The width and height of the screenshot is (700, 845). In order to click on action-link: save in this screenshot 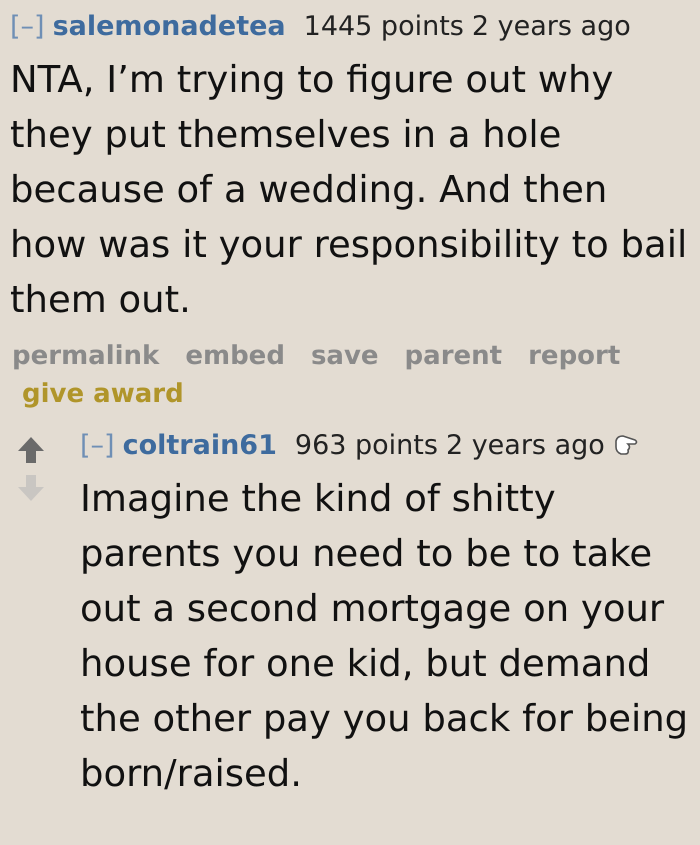, I will do `click(344, 356)`.